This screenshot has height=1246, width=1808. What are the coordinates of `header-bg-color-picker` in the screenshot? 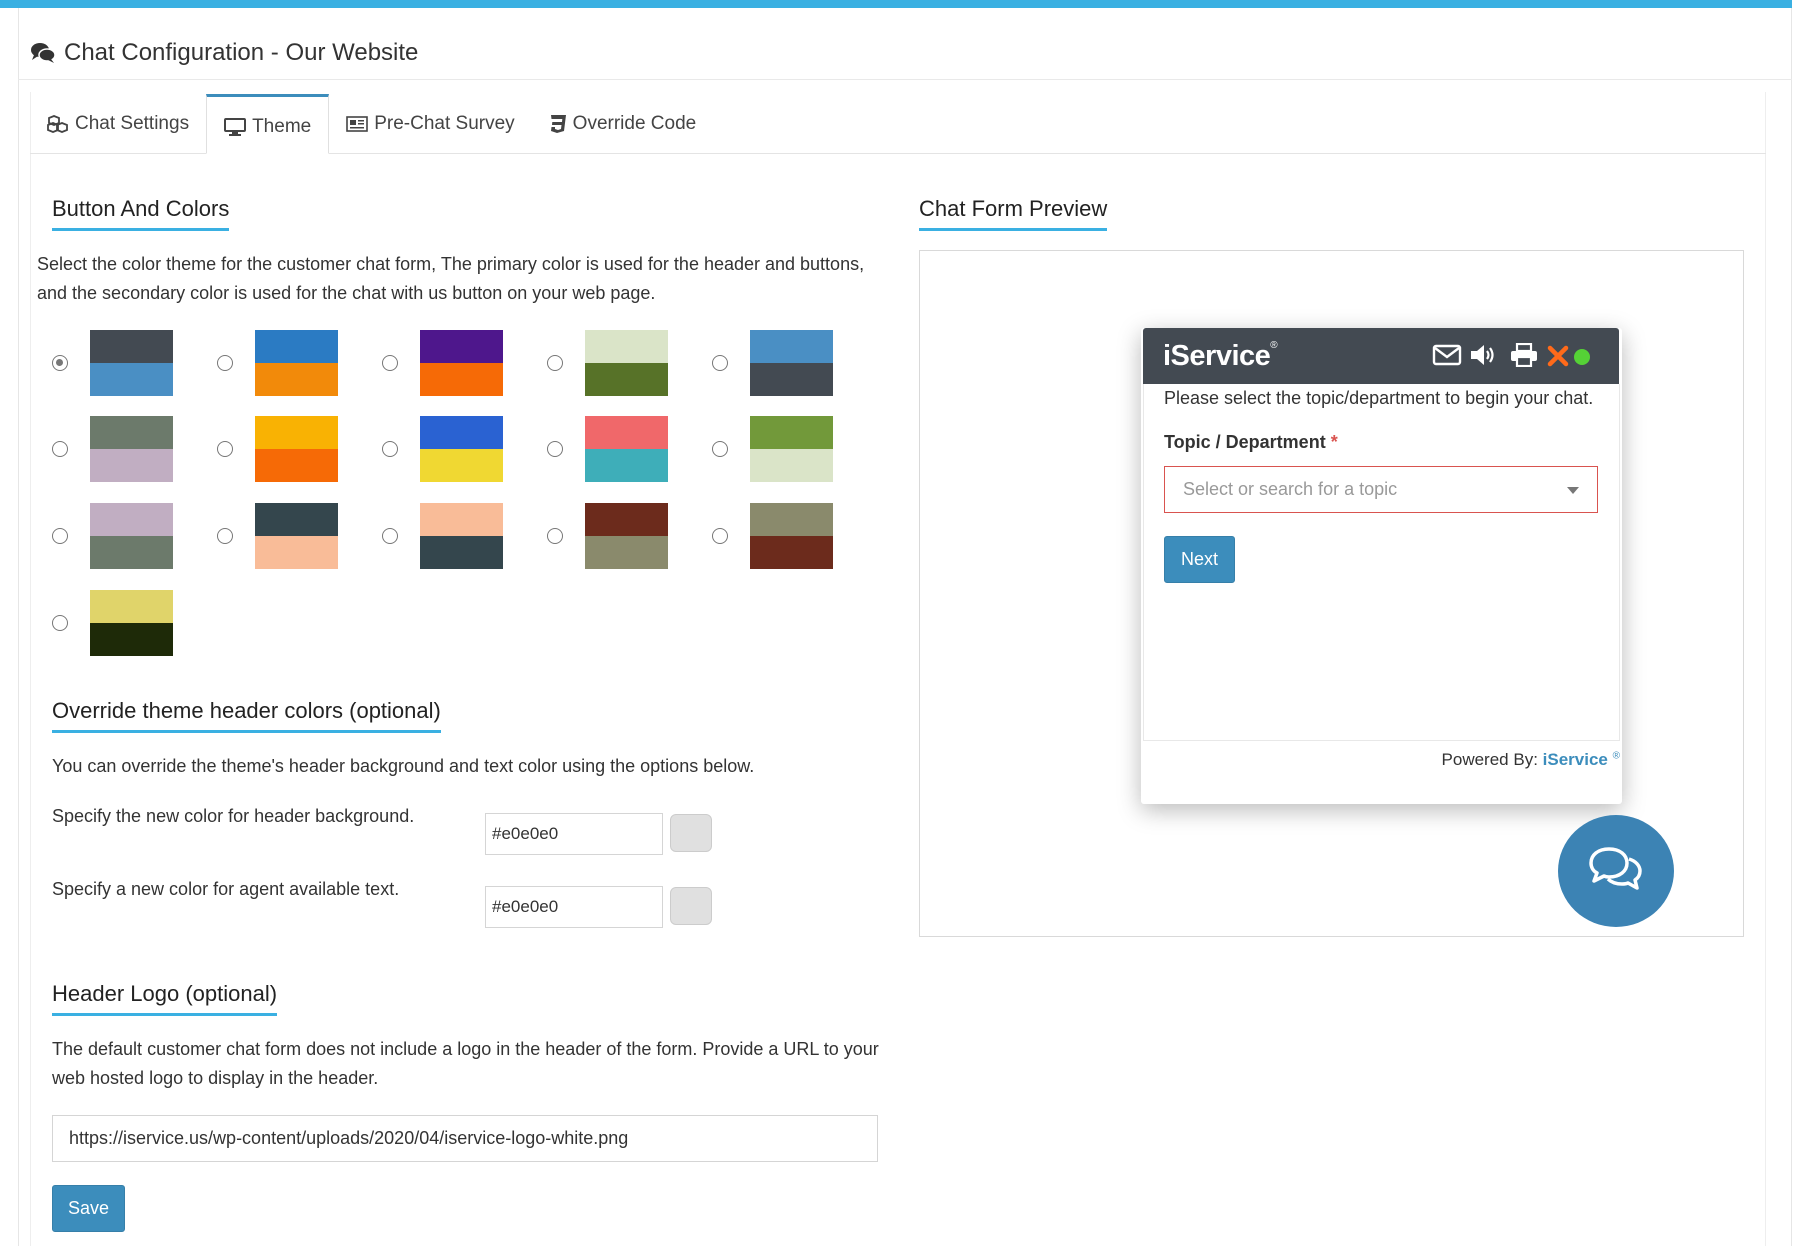 It's located at (691, 833).